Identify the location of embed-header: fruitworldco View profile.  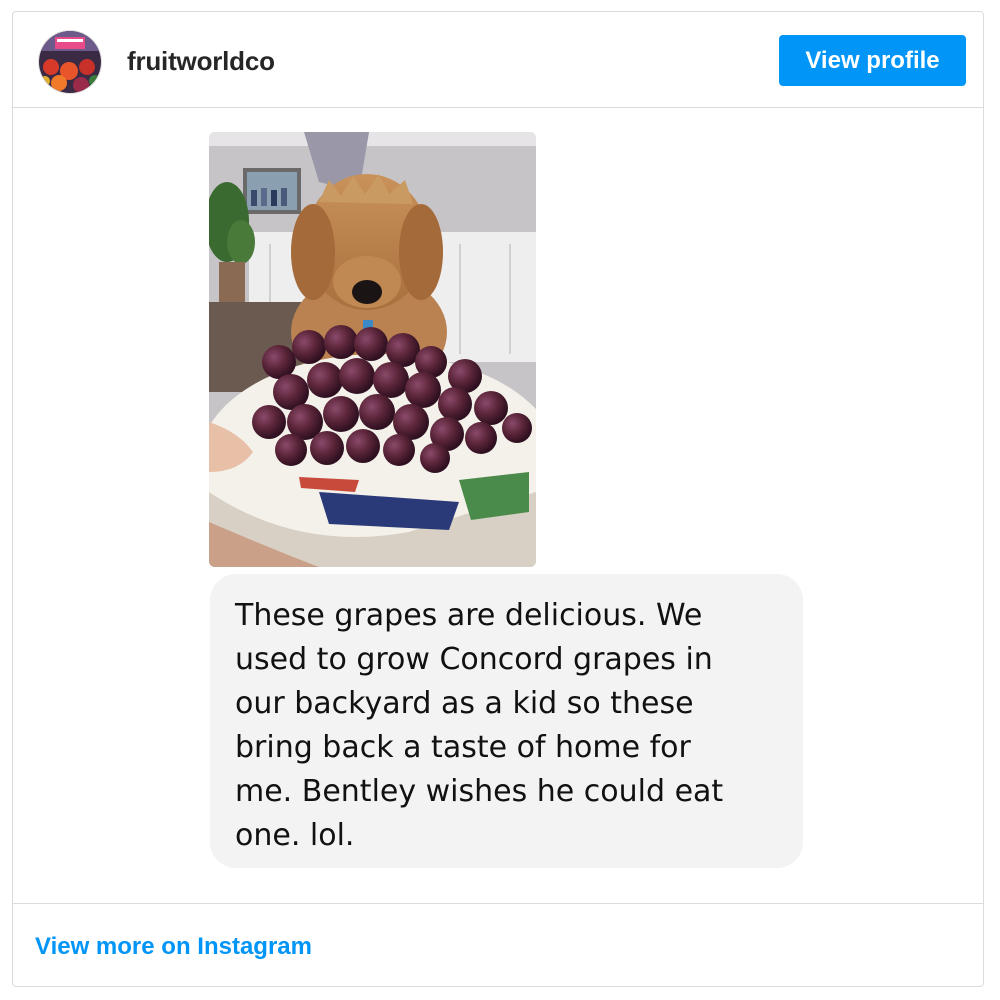
(498, 60).